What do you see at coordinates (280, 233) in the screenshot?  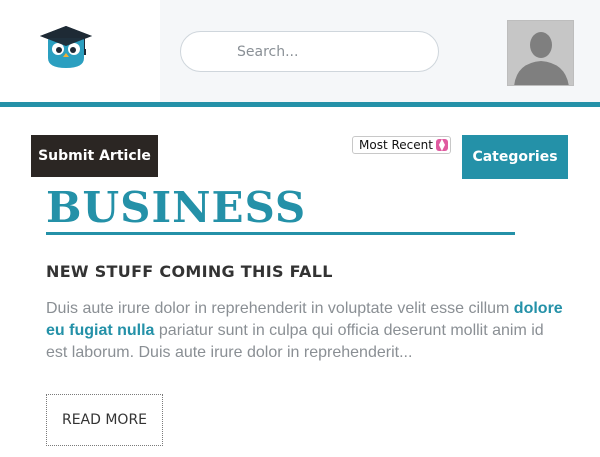 I see `title-divider` at bounding box center [280, 233].